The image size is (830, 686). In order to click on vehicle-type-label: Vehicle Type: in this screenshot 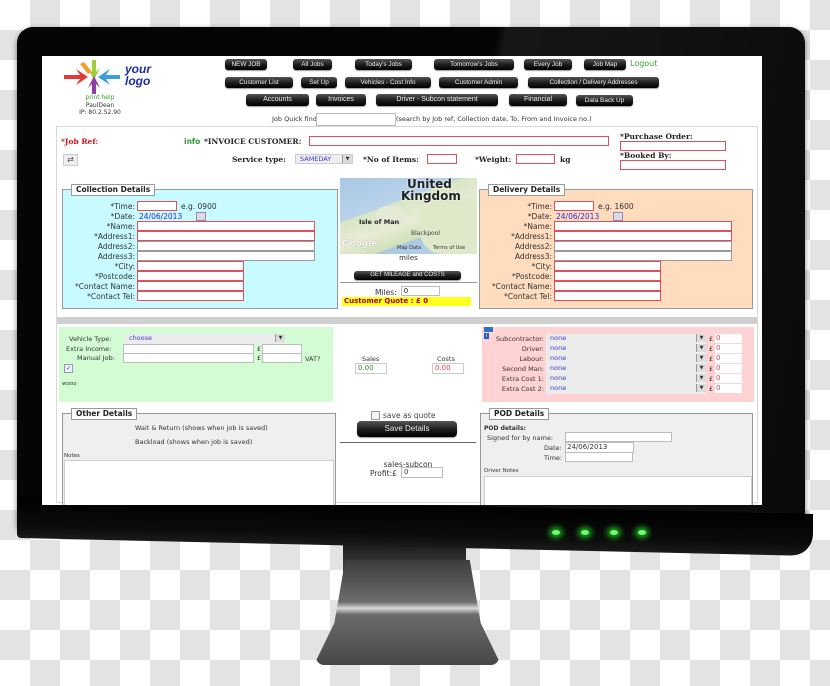, I will do `click(90, 339)`.